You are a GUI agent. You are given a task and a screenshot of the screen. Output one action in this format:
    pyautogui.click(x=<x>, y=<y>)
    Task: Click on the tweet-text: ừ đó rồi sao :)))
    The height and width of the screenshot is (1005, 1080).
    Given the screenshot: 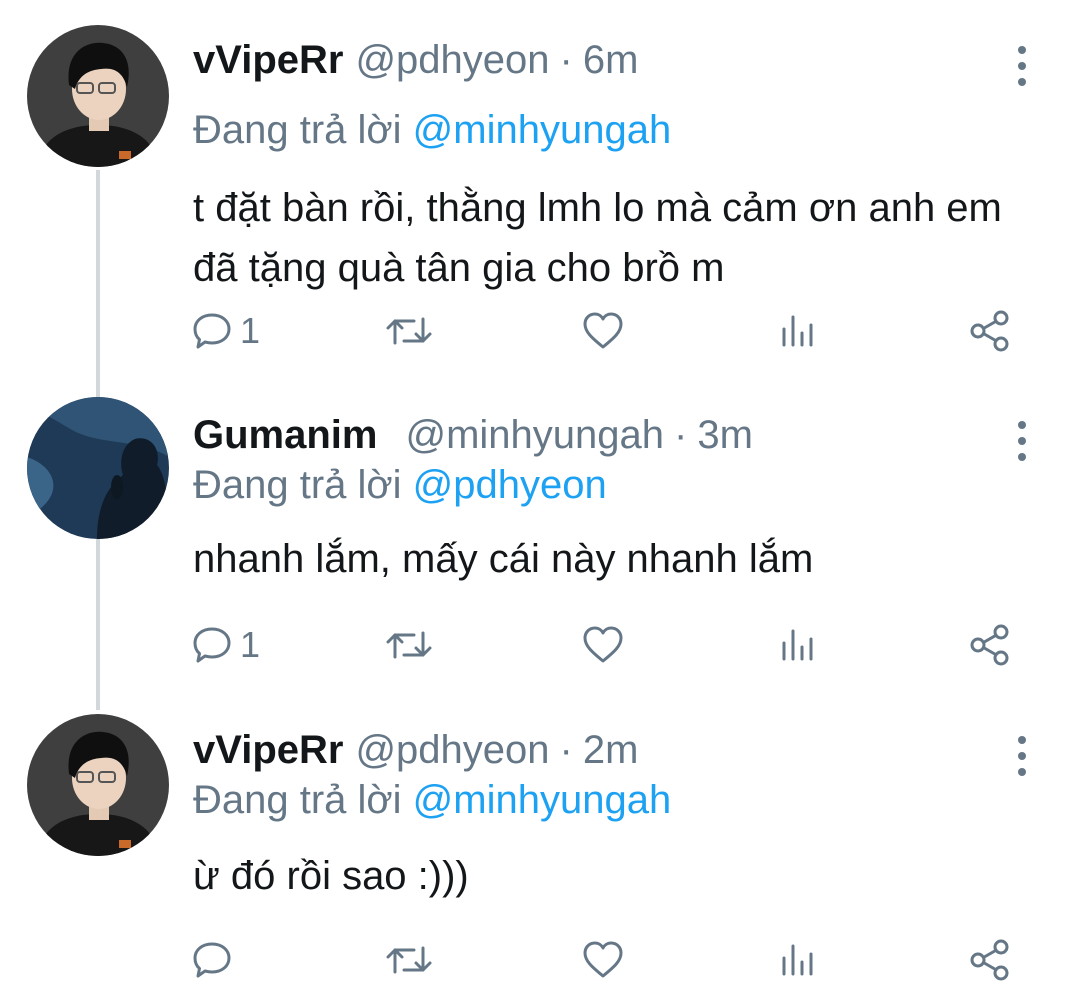 What is the action you would take?
    pyautogui.click(x=331, y=876)
    